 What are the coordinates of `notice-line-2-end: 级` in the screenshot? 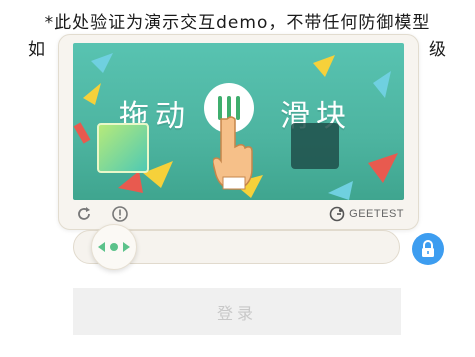 It's located at (438, 50).